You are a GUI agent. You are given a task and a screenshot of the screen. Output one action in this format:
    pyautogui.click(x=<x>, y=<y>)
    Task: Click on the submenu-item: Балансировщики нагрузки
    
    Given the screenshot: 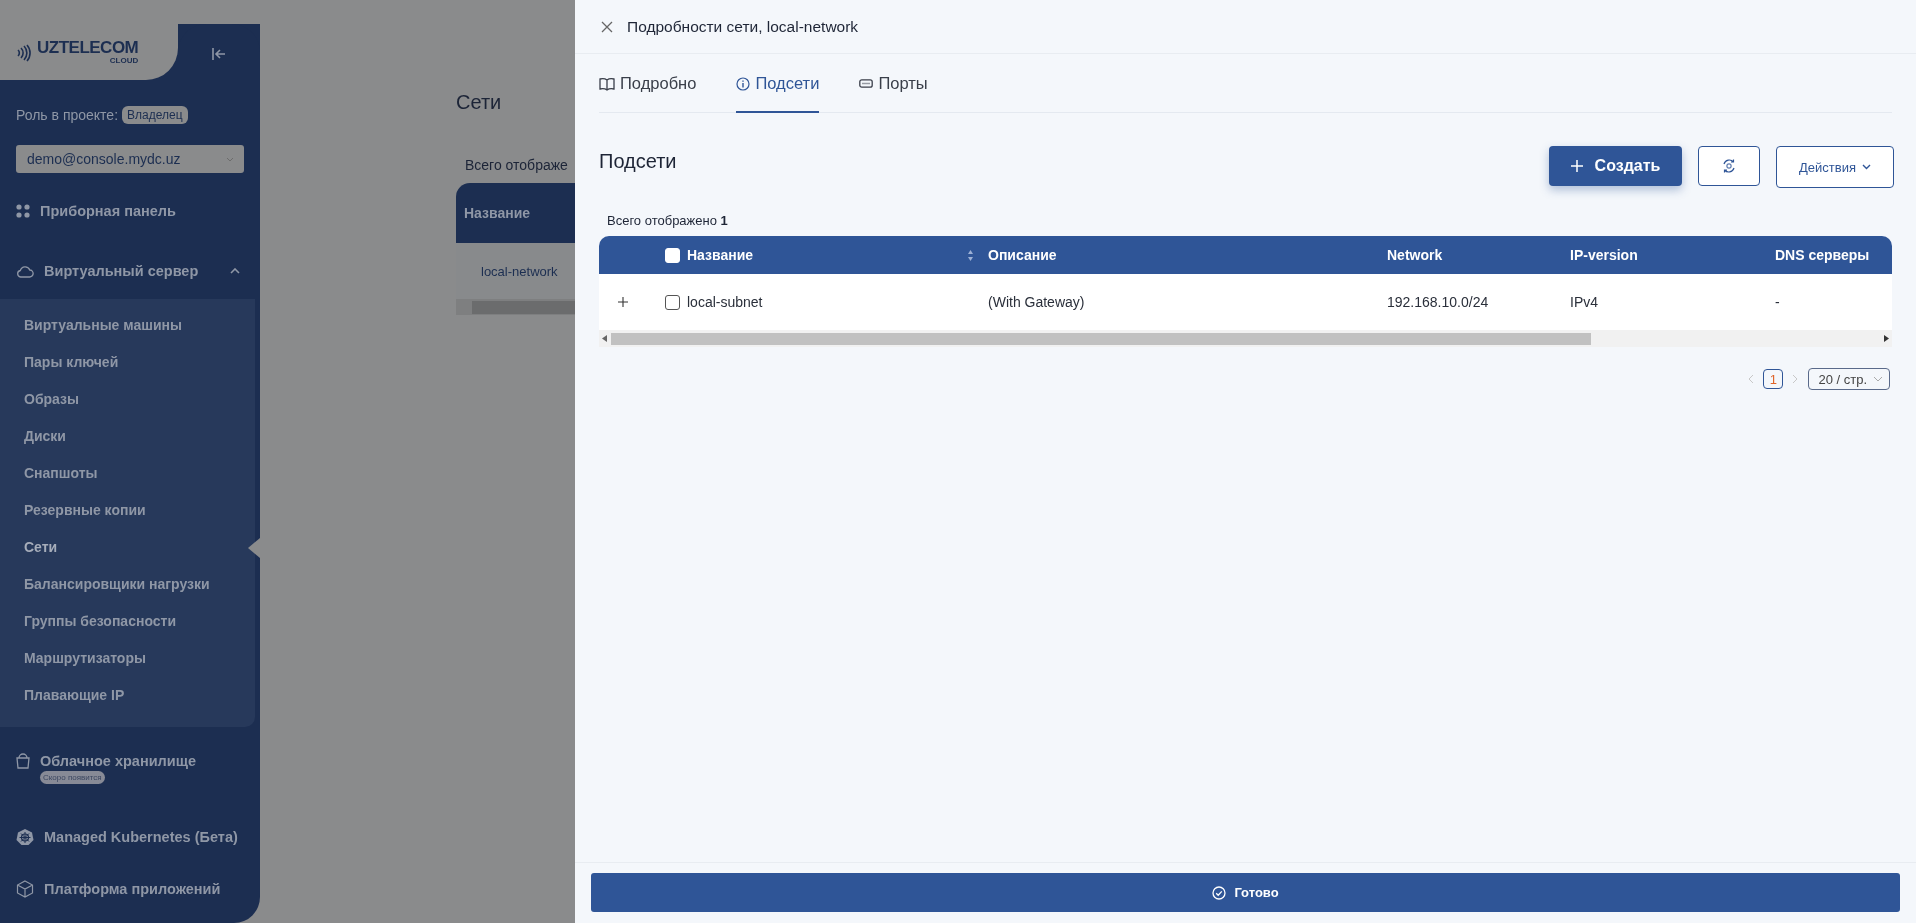 What is the action you would take?
    pyautogui.click(x=127, y=584)
    